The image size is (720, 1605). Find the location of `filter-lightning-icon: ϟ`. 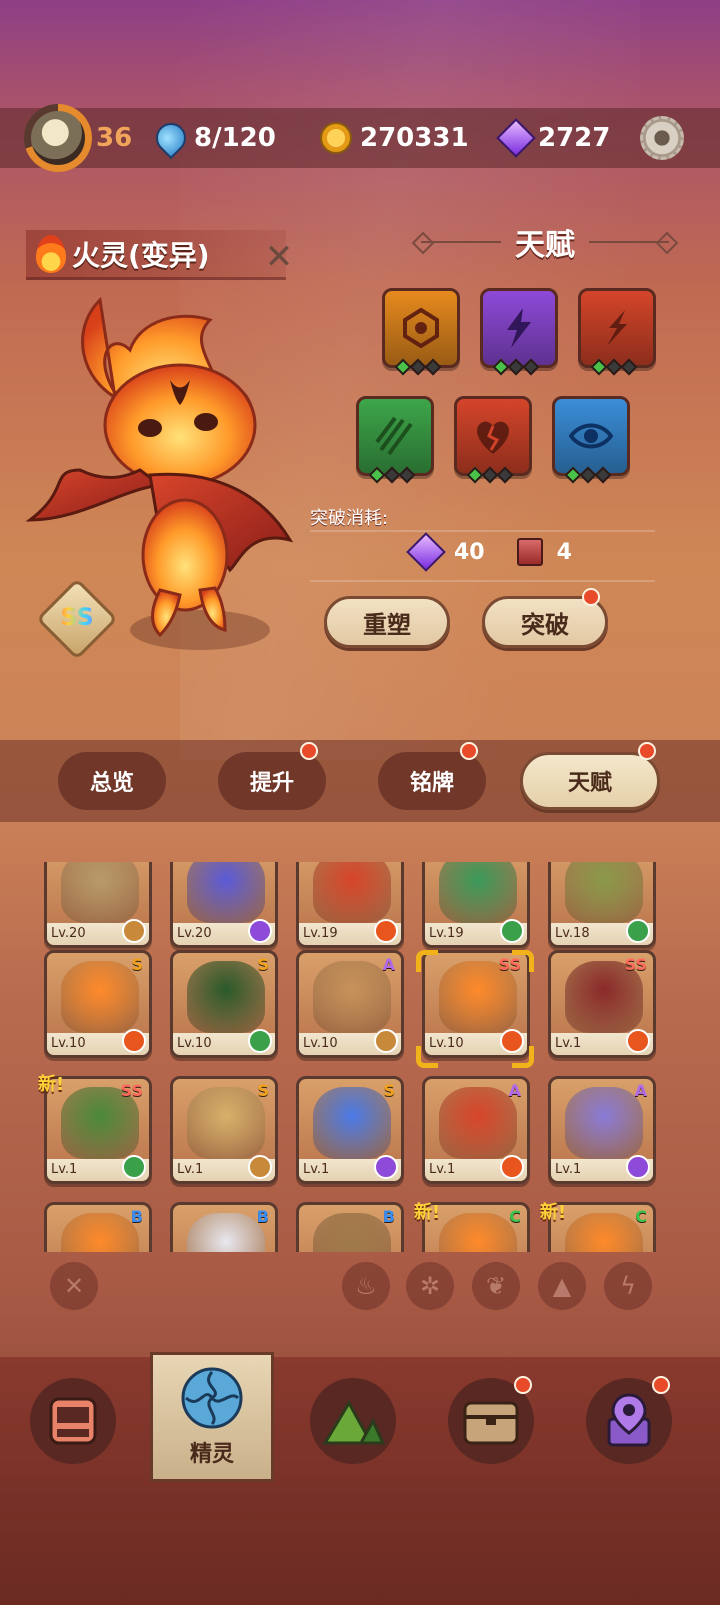

filter-lightning-icon: ϟ is located at coordinates (628, 1286).